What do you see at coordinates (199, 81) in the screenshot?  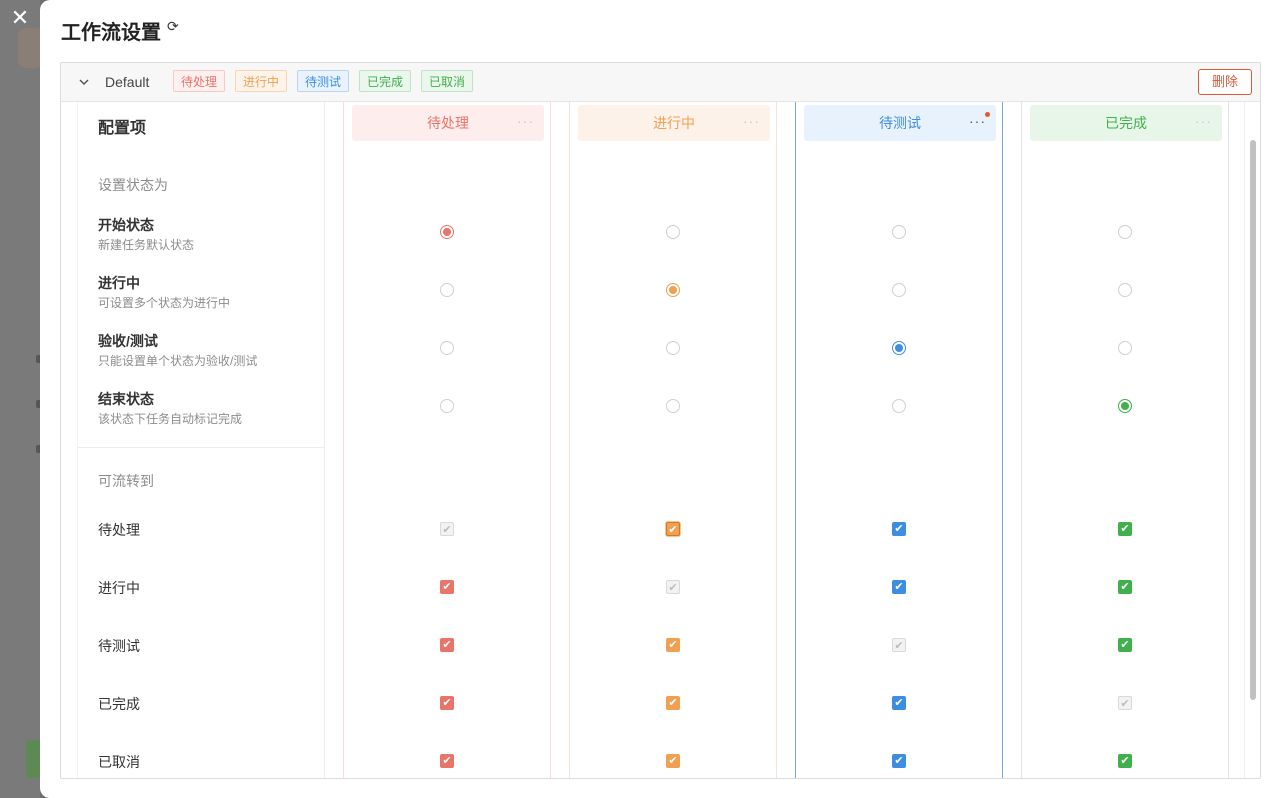 I see `status-tag: 待处理` at bounding box center [199, 81].